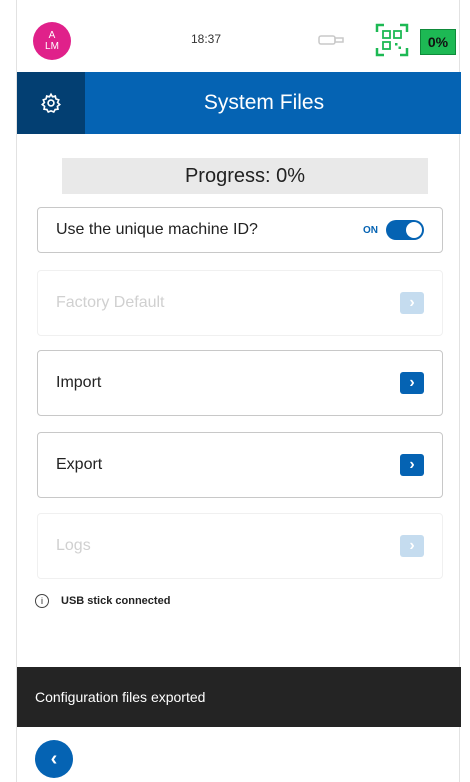 The image size is (470, 782). What do you see at coordinates (240, 546) in the screenshot?
I see `logs-row: Logs ›` at bounding box center [240, 546].